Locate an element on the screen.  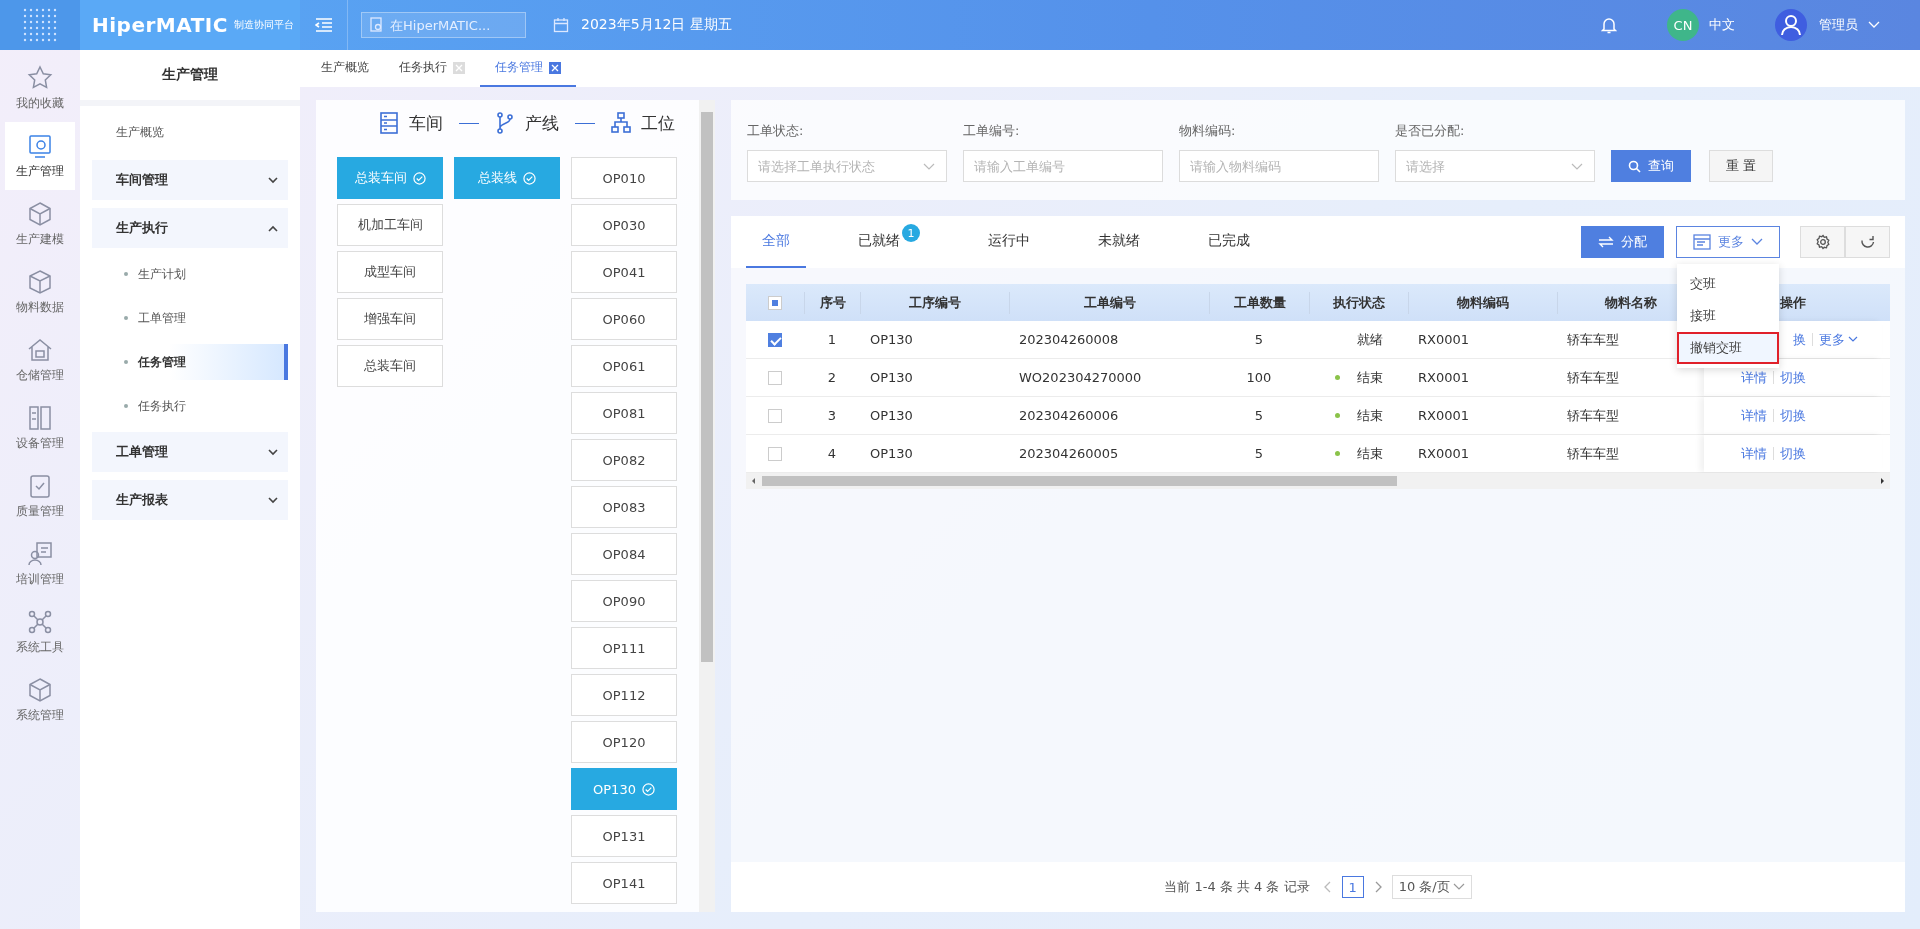
chevron-icon is located at coordinates (273, 452).